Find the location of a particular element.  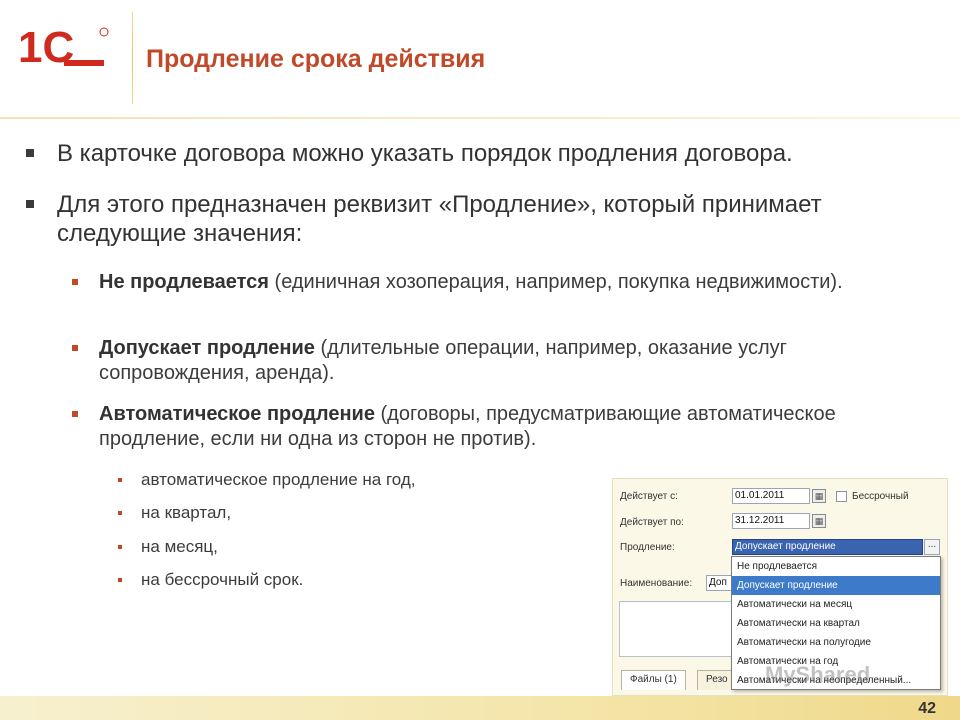

header-rule is located at coordinates (480, 118).